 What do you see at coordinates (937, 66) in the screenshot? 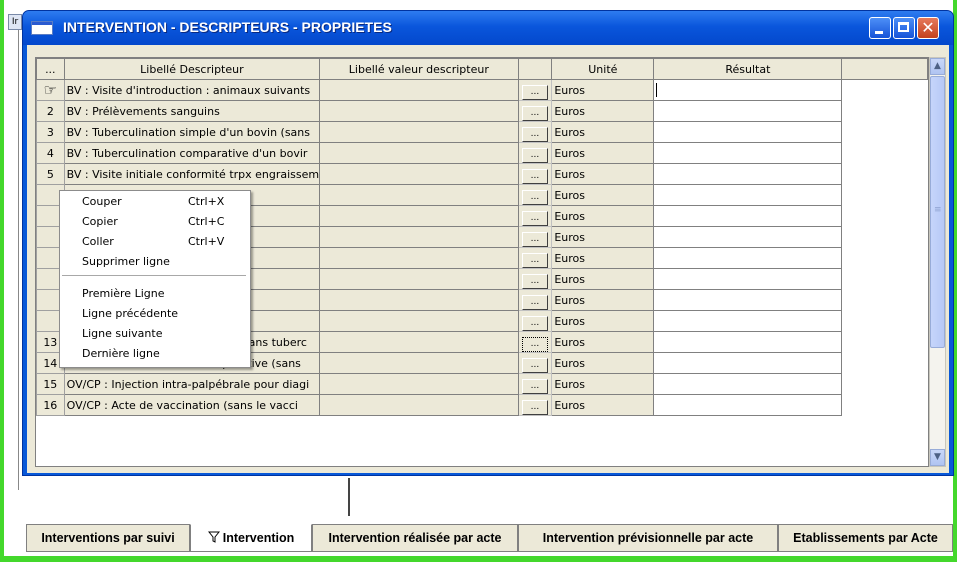
I see `scroll-up-button: ▲` at bounding box center [937, 66].